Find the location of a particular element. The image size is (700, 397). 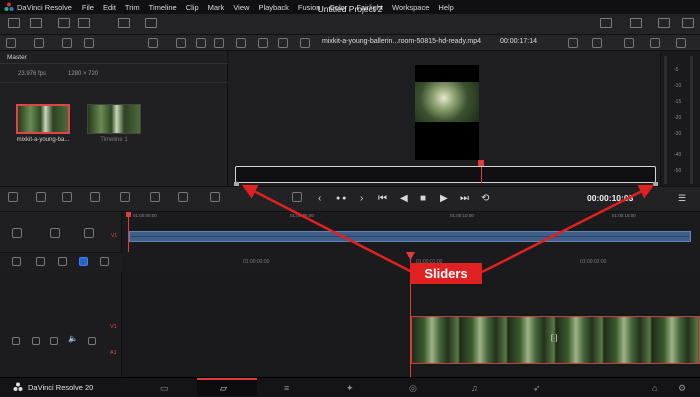

blade-icon is located at coordinates (62, 261).